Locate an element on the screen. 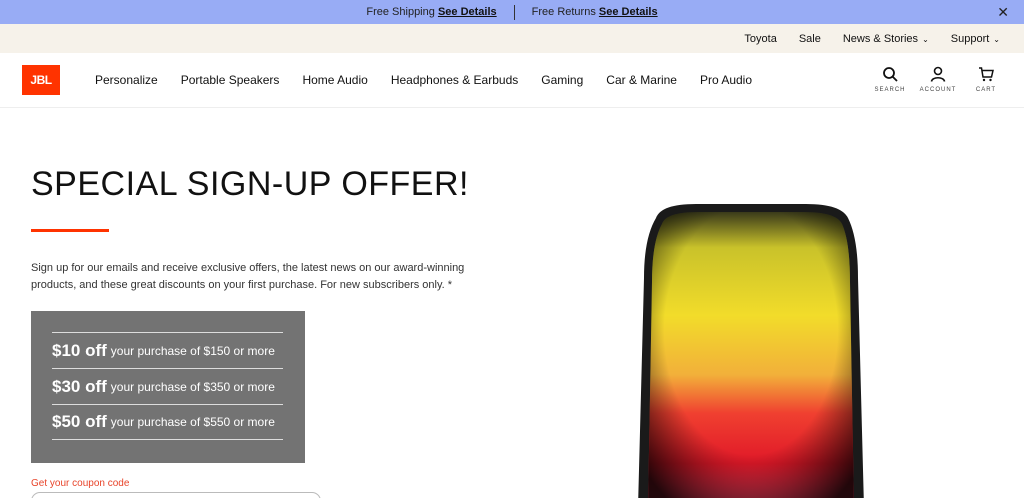 The height and width of the screenshot is (498, 1024). utility-sale: Sale is located at coordinates (810, 39).